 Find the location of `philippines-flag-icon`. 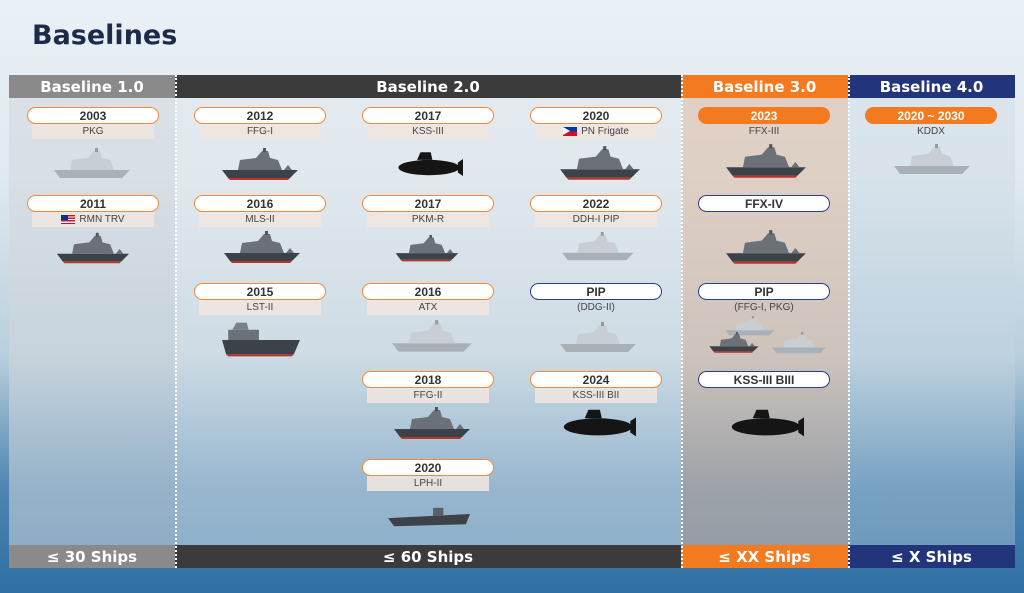

philippines-flag-icon is located at coordinates (570, 131).